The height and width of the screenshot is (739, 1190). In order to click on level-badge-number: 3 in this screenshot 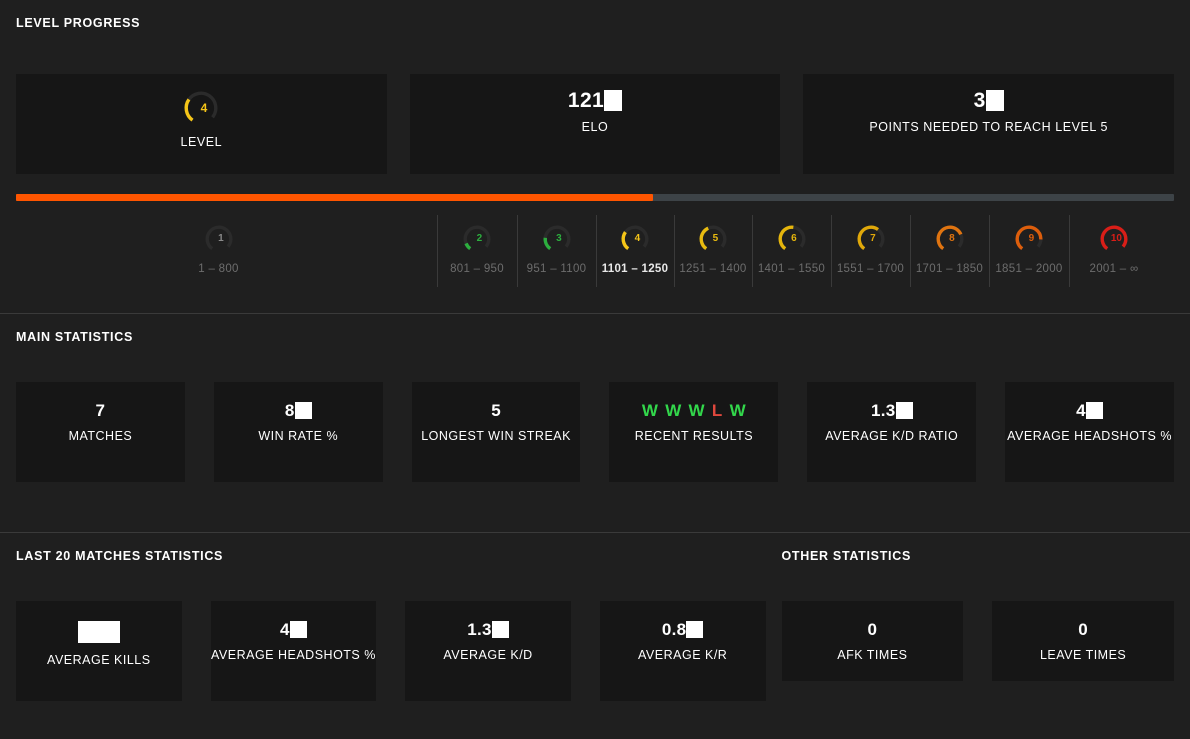, I will do `click(559, 238)`.